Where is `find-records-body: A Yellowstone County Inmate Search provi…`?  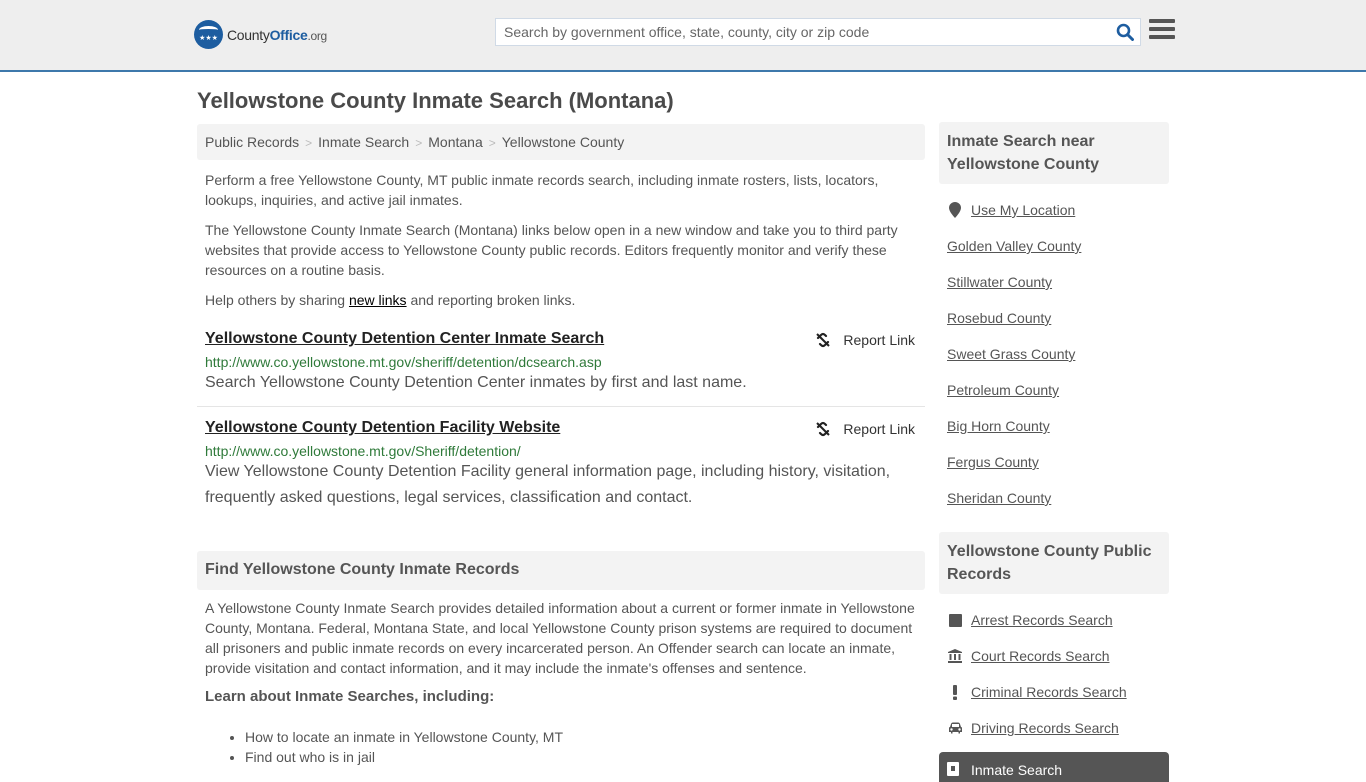
find-records-body: A Yellowstone County Inmate Search provi… is located at coordinates (560, 638).